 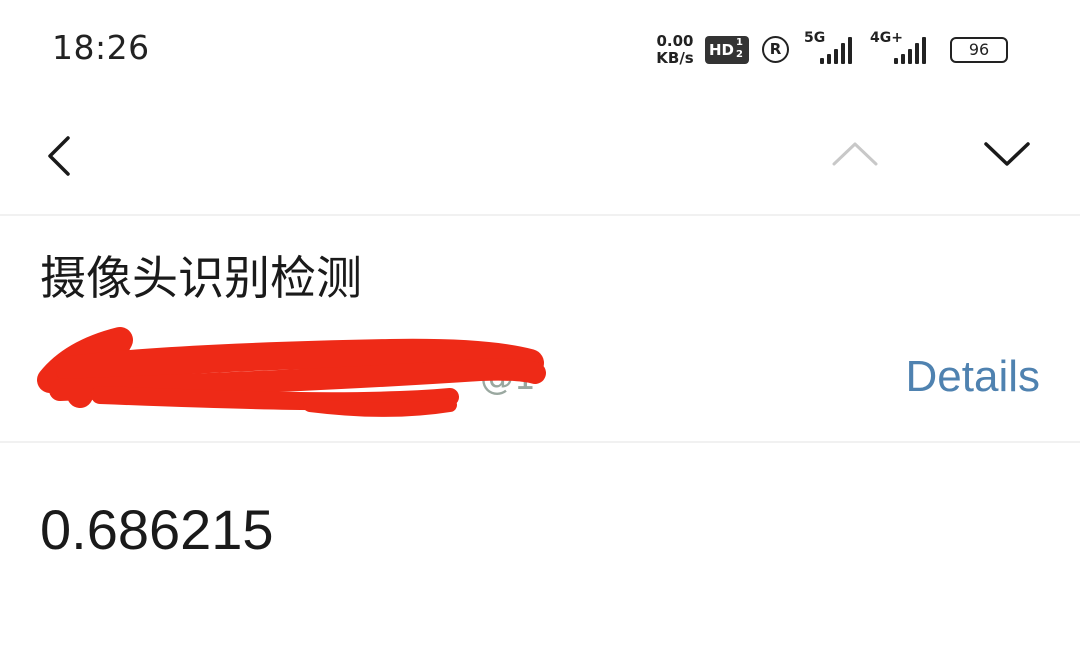 I want to click on hd-sub-label: 12, so click(x=739, y=48).